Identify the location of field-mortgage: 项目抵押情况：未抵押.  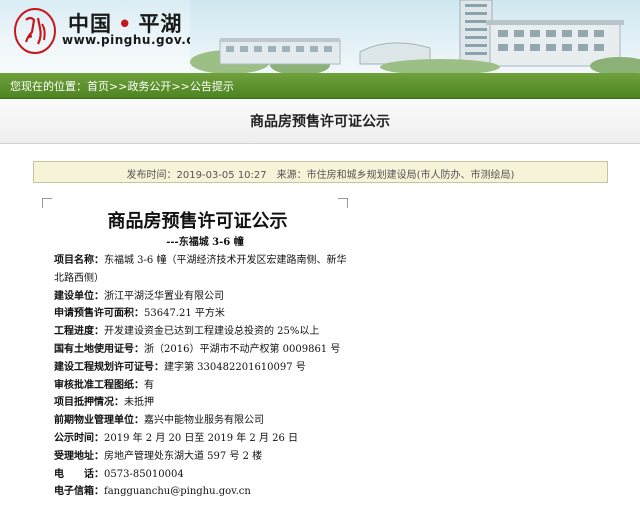
(204, 403).